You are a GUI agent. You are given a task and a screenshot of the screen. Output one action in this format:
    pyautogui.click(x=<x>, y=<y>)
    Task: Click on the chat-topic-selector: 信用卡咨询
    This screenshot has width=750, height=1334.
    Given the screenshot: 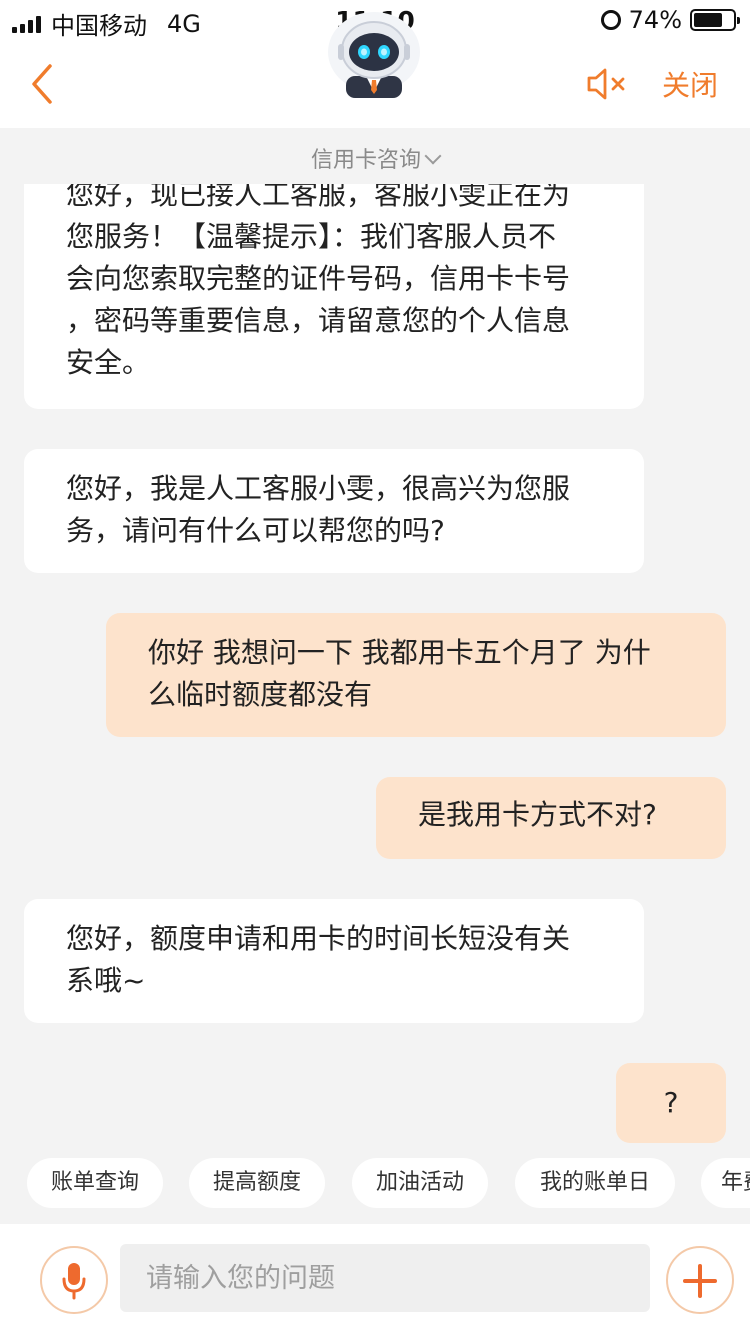 What is the action you would take?
    pyautogui.click(x=375, y=156)
    